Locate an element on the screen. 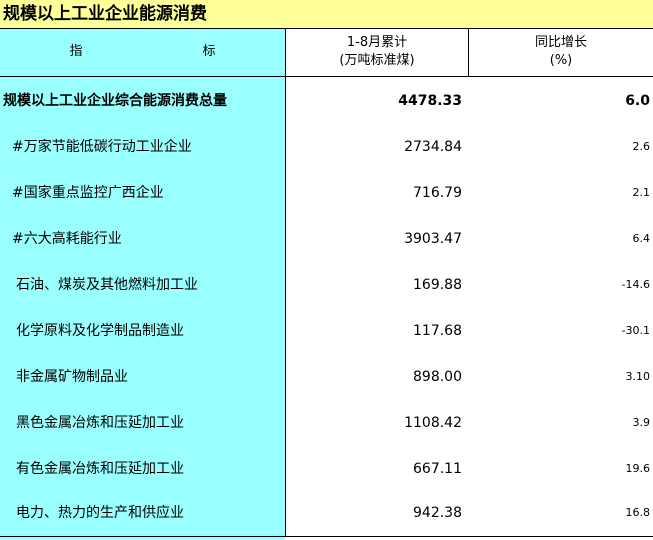 The image size is (653, 540). row-name: 有色金属冶炼和压延加工业 is located at coordinates (100, 469).